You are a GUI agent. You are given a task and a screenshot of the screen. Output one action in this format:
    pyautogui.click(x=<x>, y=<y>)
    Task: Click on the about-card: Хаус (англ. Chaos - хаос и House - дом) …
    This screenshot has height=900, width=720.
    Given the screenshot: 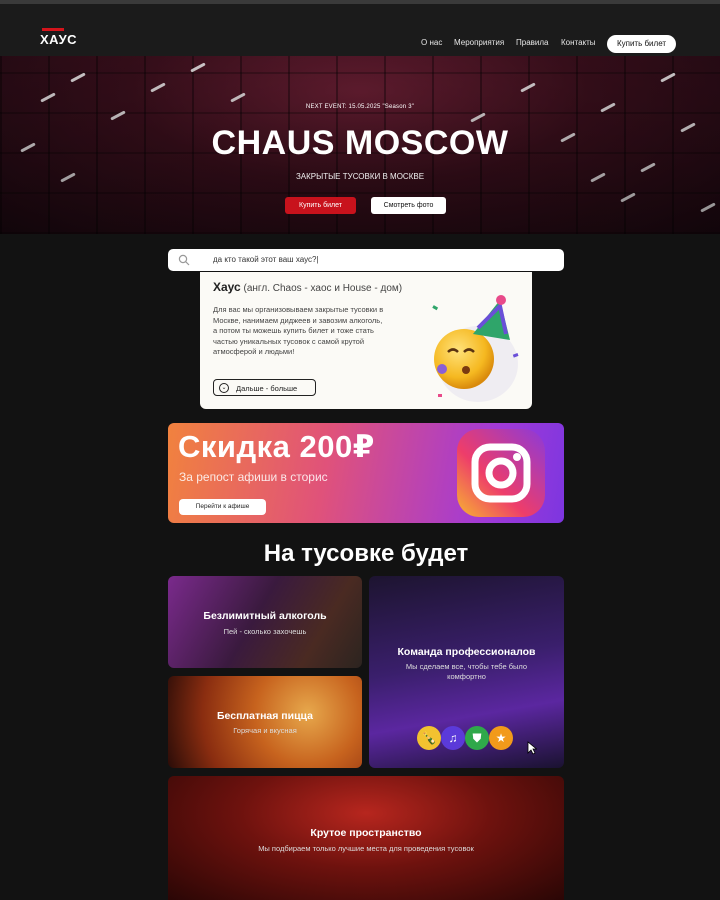 What is the action you would take?
    pyautogui.click(x=366, y=340)
    